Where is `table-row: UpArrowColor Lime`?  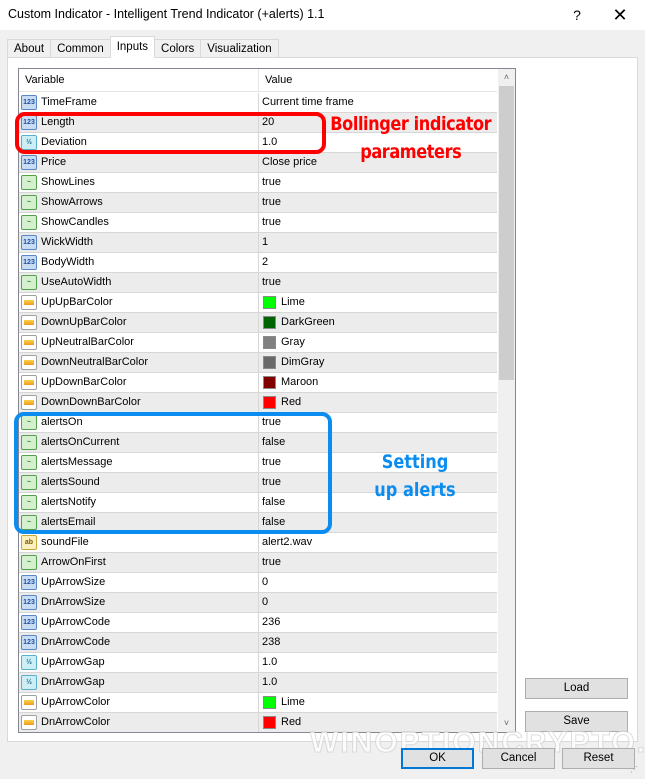 table-row: UpArrowColor Lime is located at coordinates (258, 703).